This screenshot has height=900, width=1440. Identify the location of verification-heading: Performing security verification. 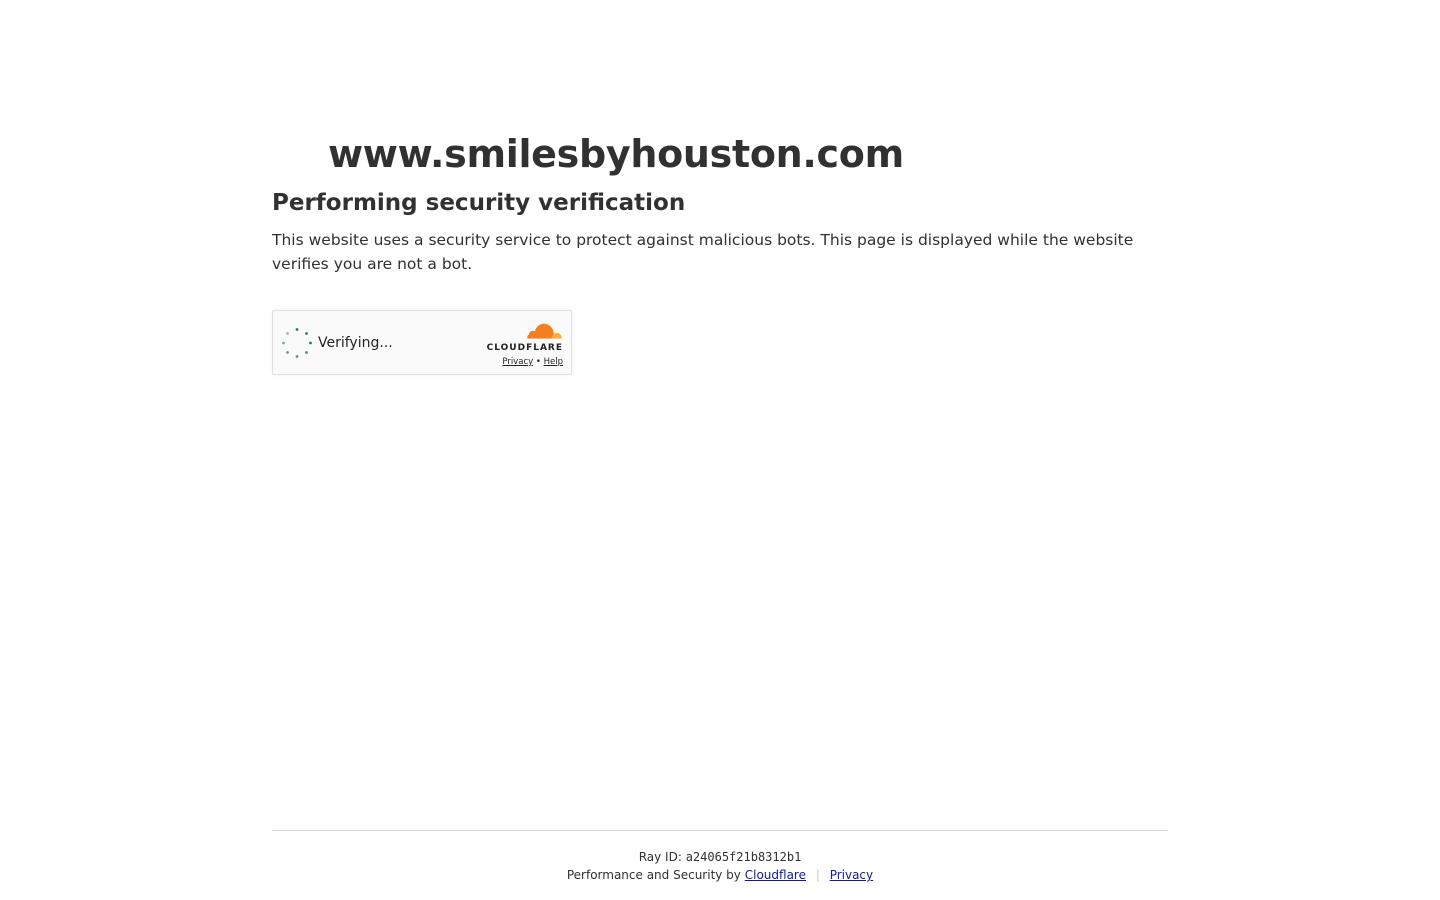
(479, 203).